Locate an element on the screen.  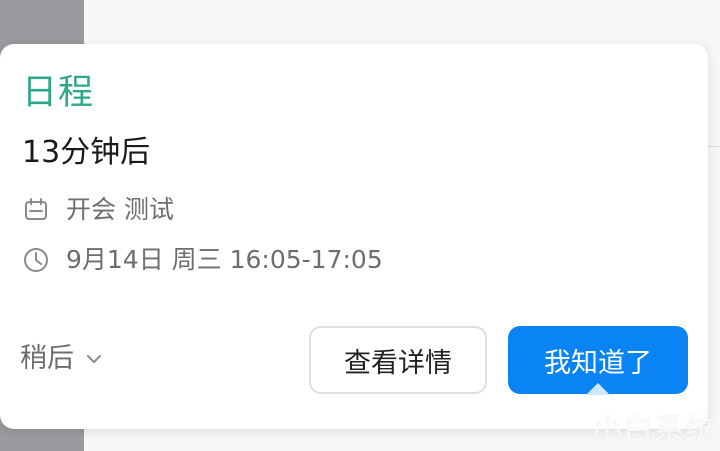
watermark: 小白系统 is located at coordinates (654, 430).